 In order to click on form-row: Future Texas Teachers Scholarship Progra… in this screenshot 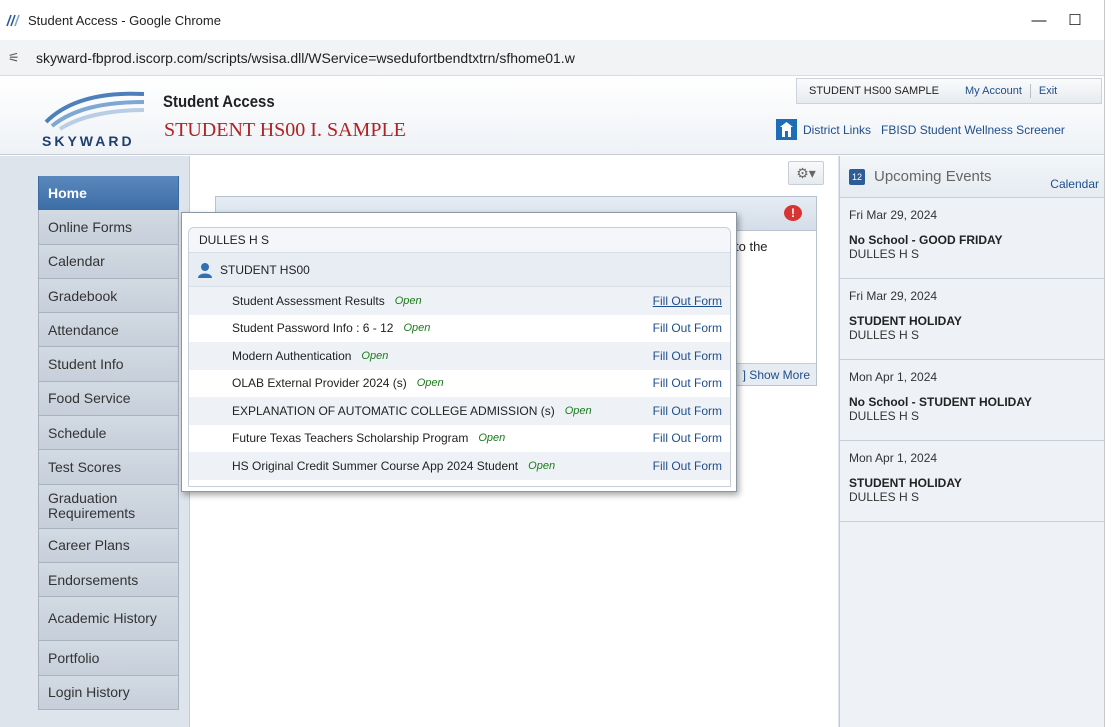, I will do `click(459, 439)`.